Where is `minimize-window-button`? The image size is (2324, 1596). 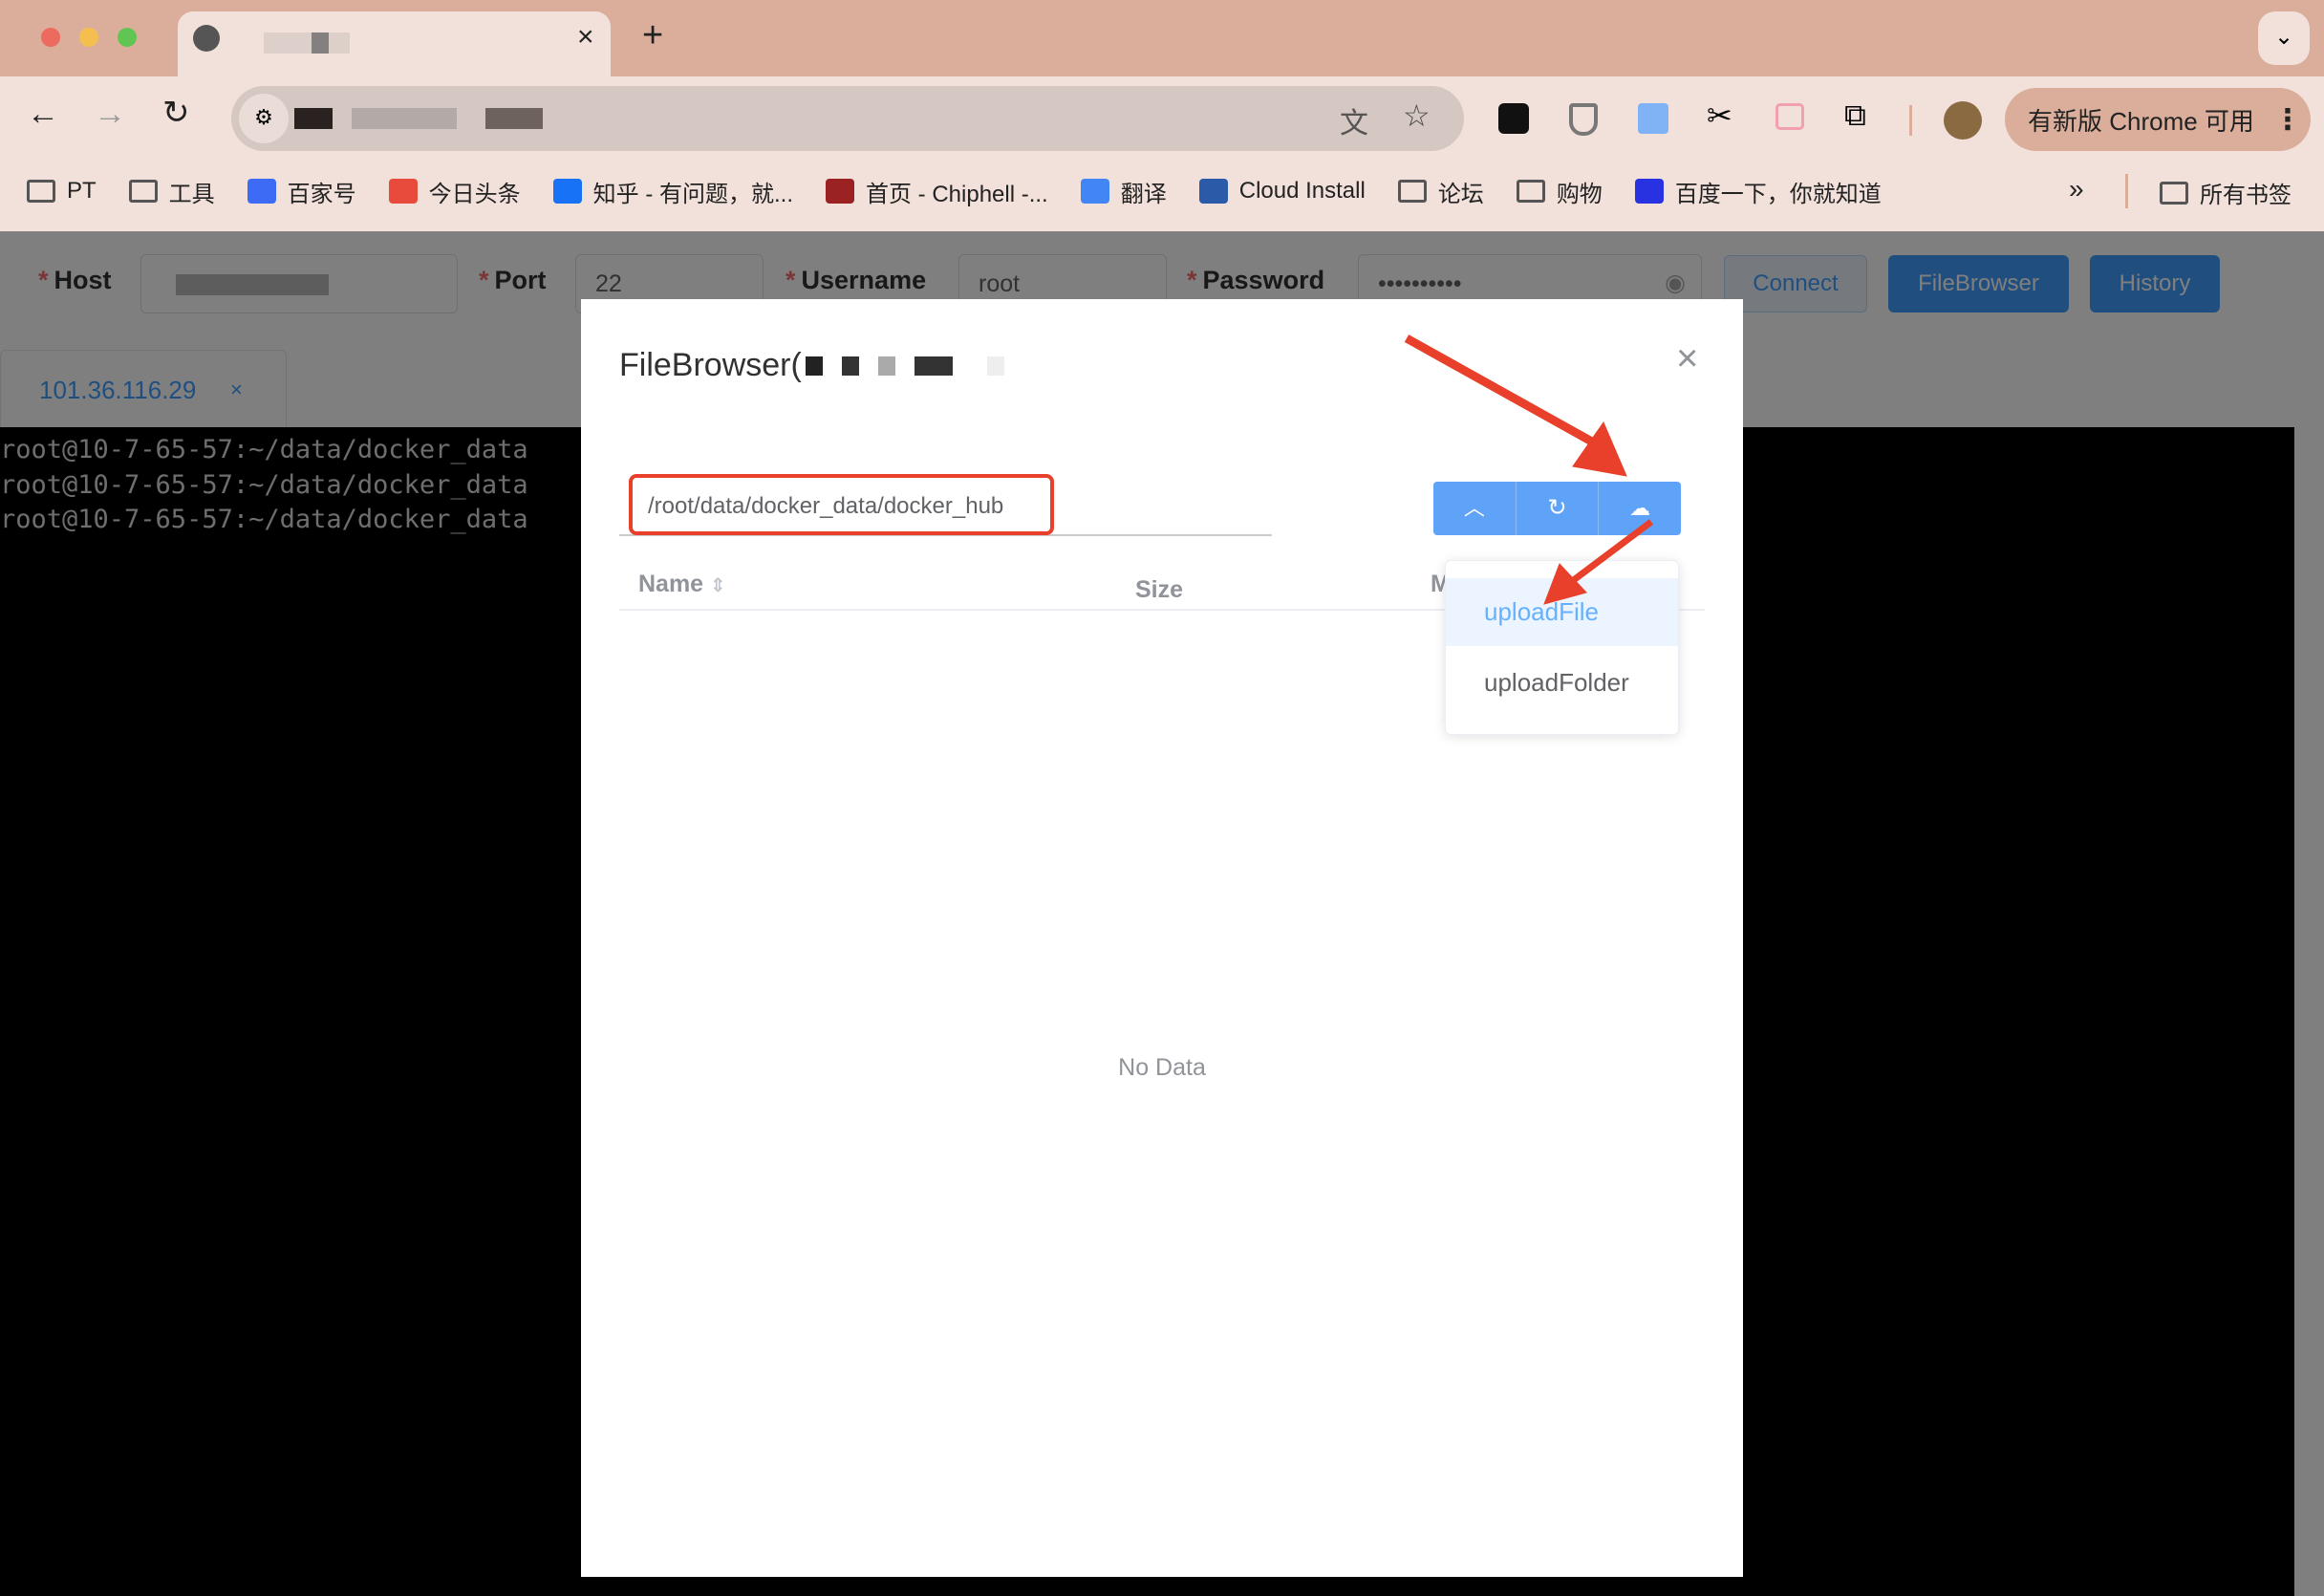
minimize-window-button is located at coordinates (88, 37).